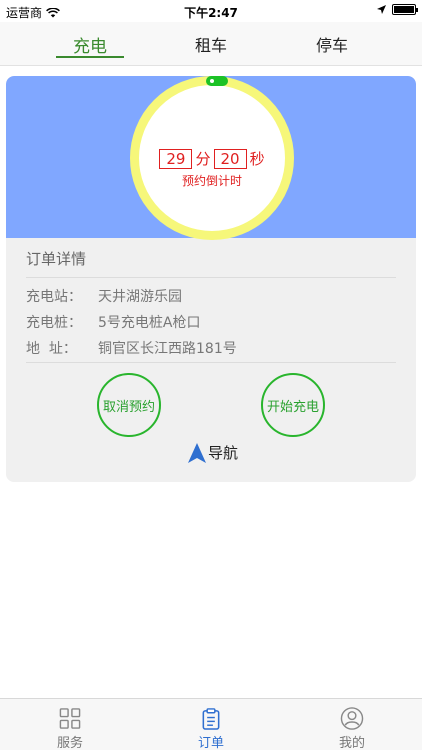 The width and height of the screenshot is (422, 750). I want to click on tab-profile: 我的, so click(352, 724).